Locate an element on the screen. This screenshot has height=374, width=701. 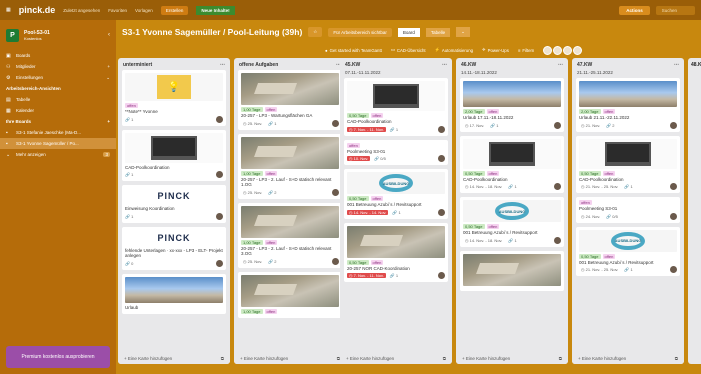
add-member-icon: + is located at coordinates (108, 66).